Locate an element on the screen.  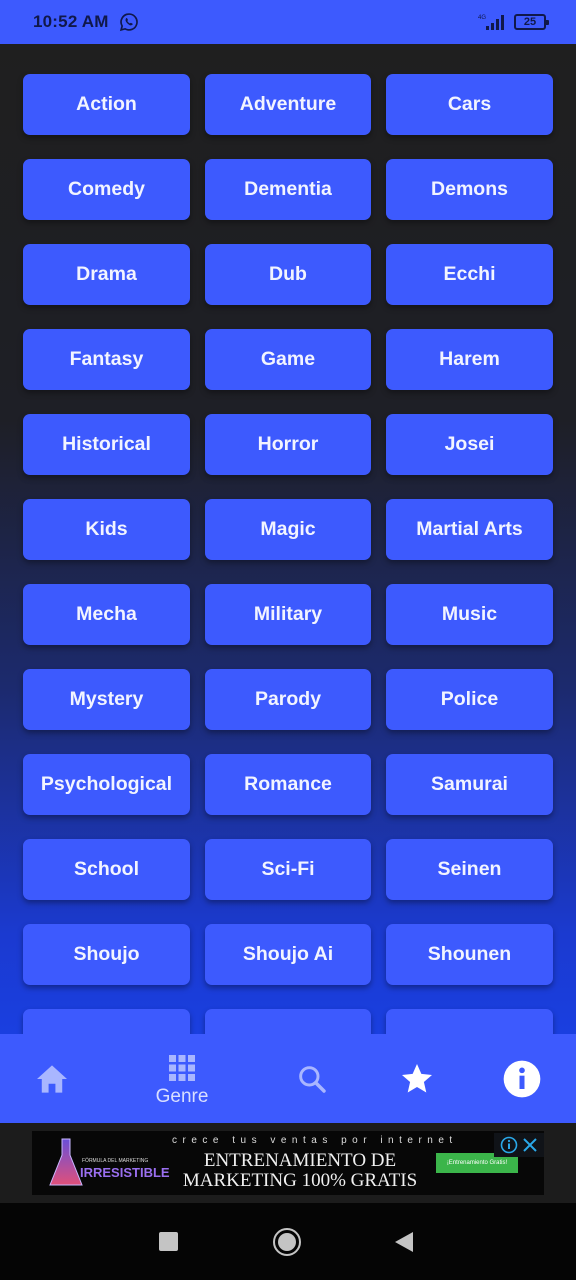
nav-home is located at coordinates (52, 1078).